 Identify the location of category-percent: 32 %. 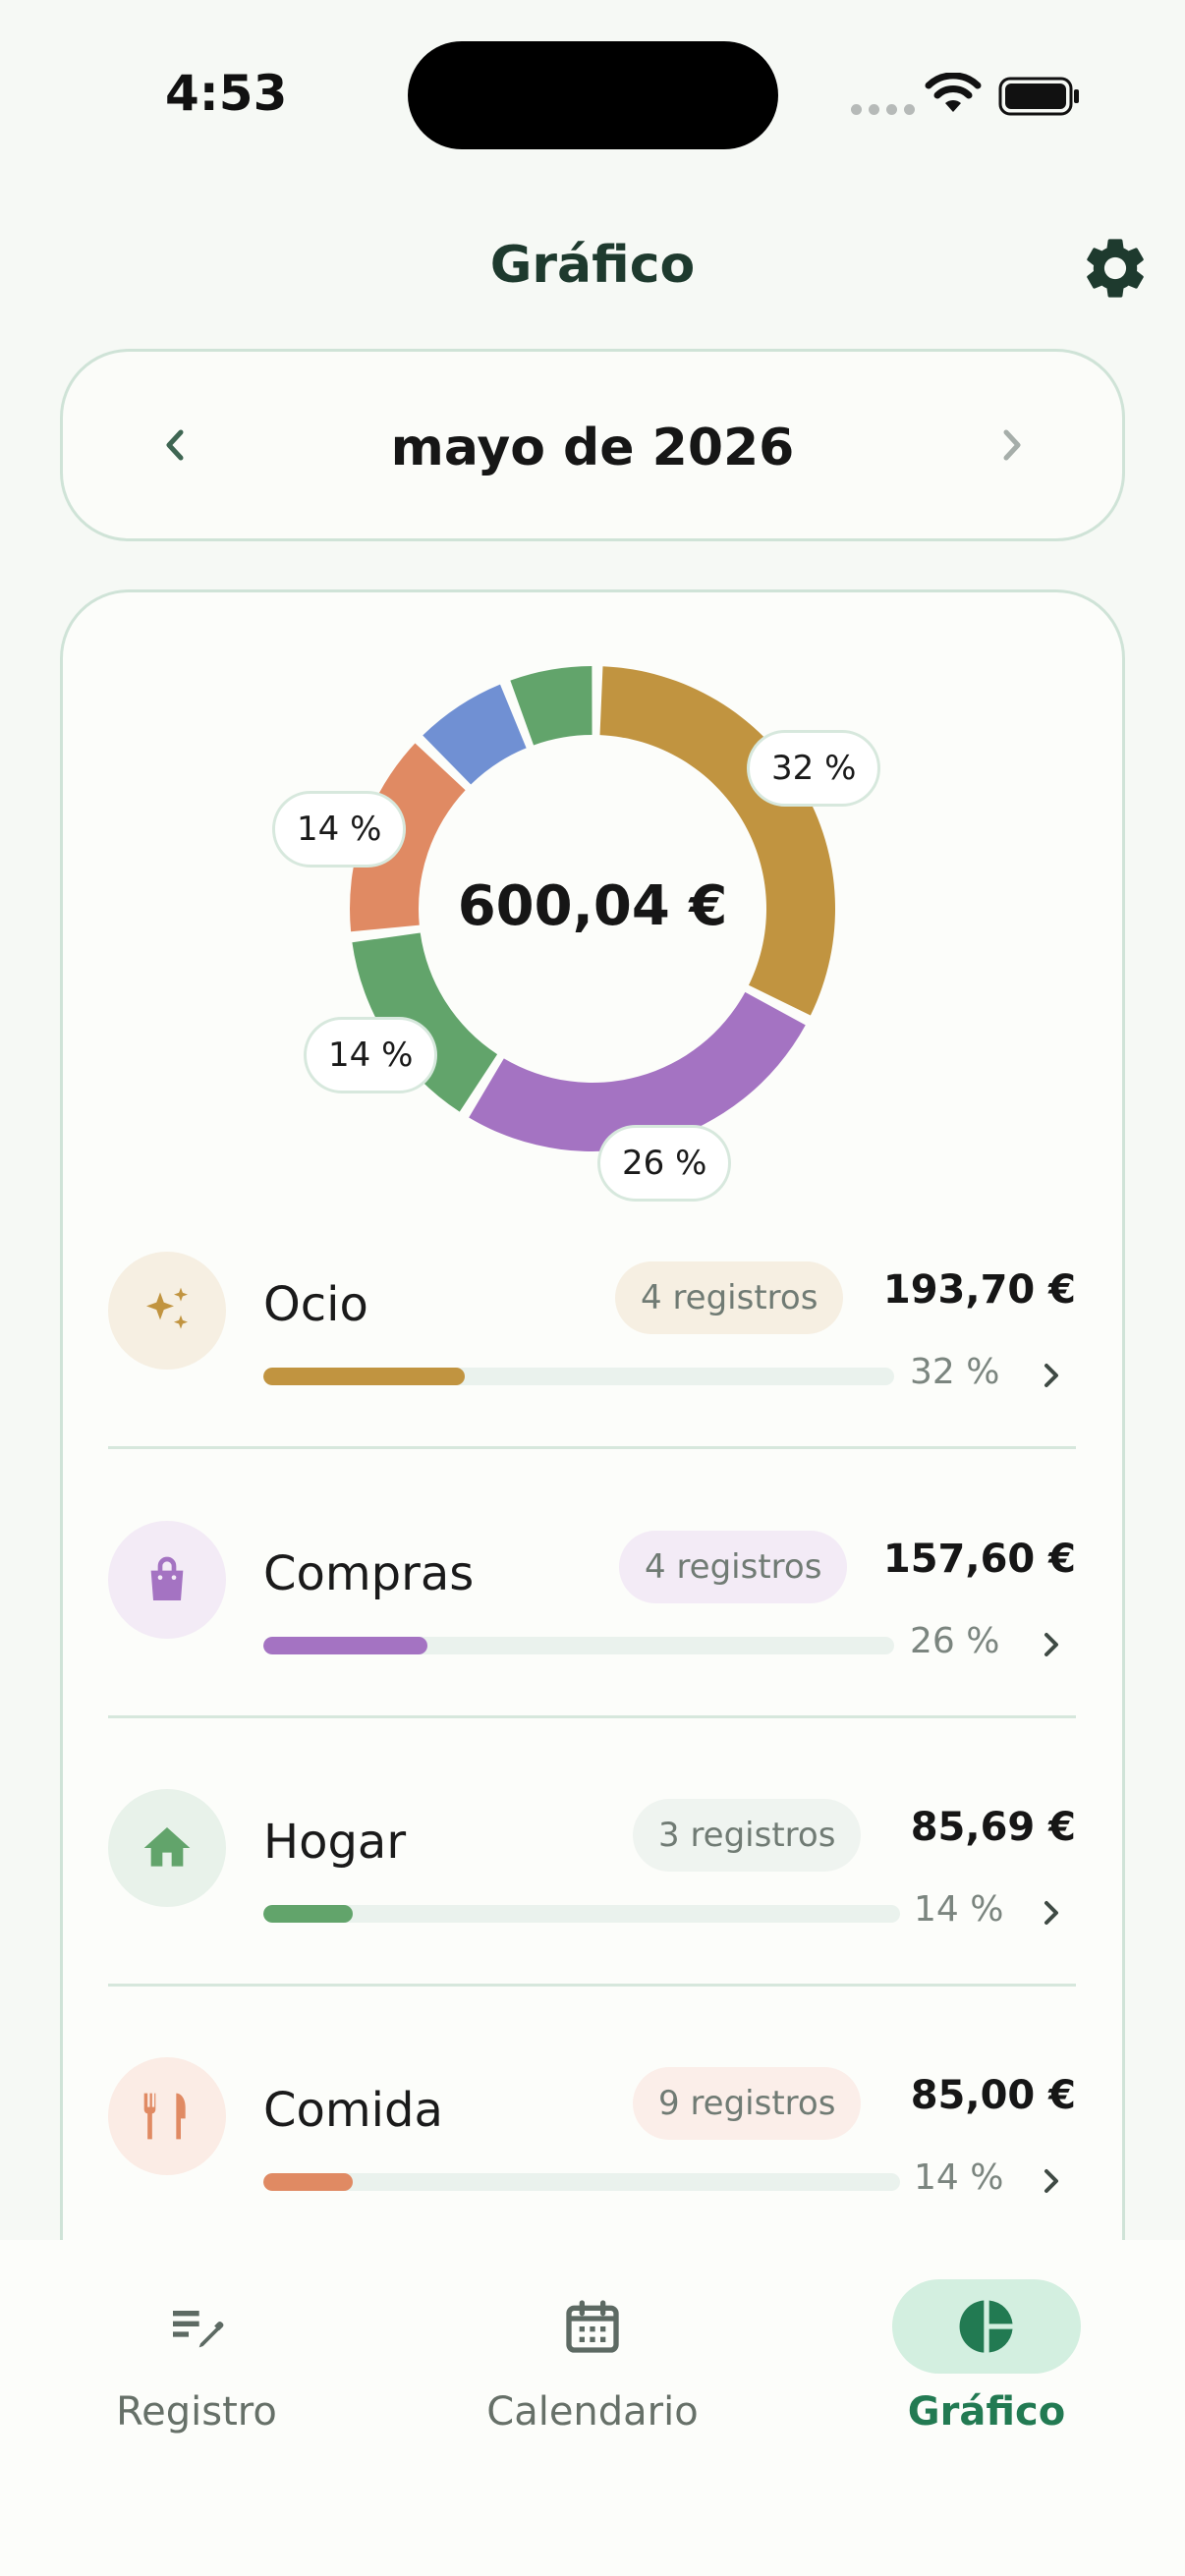
(955, 1372).